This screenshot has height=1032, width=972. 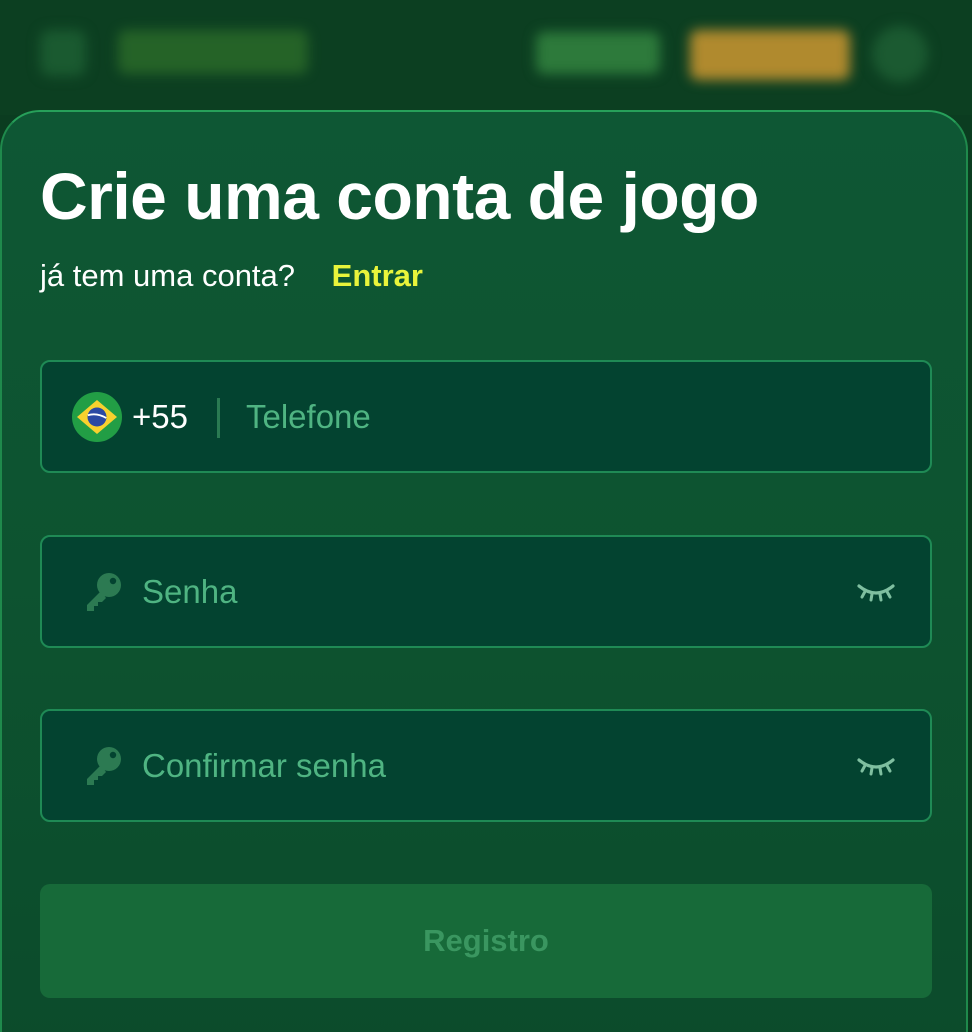 What do you see at coordinates (399, 196) in the screenshot?
I see `page-title: Crie uma conta de jogo` at bounding box center [399, 196].